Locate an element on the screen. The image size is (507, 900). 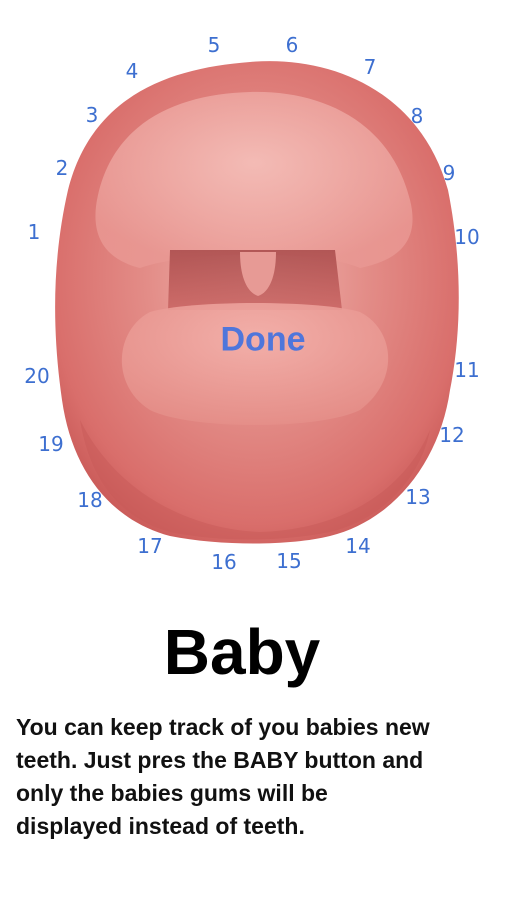
tooth-number-8: 8 is located at coordinates (417, 116).